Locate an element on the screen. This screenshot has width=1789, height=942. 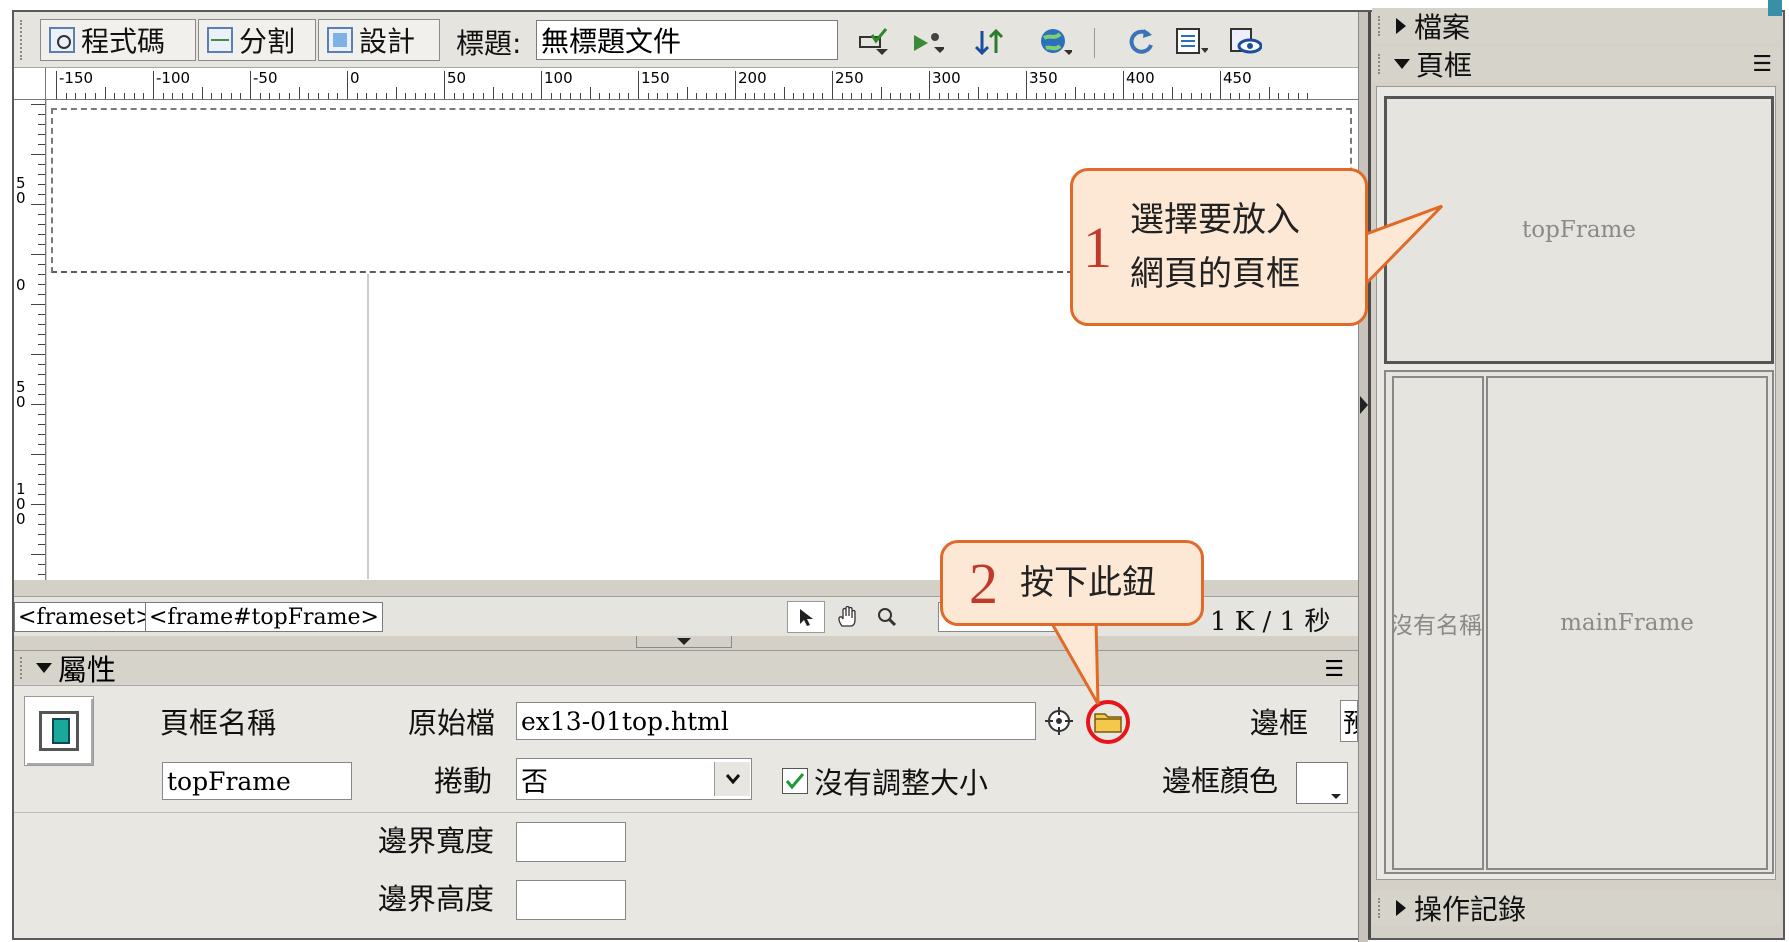
design-view-label: 設計 is located at coordinates (387, 41).